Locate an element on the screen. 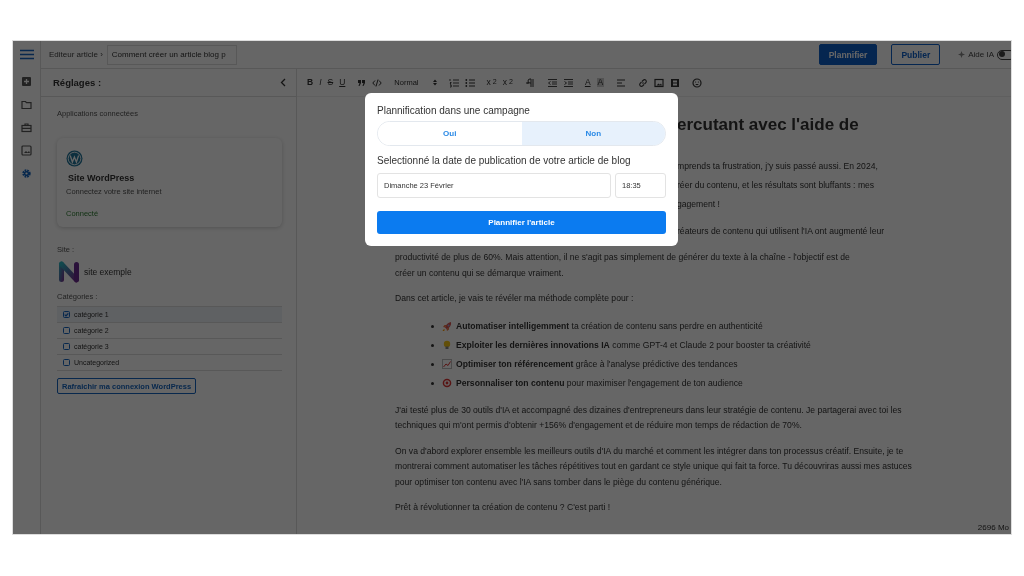 This screenshot has height=576, width=1024. toggle-label: Aide IA is located at coordinates (981, 54).